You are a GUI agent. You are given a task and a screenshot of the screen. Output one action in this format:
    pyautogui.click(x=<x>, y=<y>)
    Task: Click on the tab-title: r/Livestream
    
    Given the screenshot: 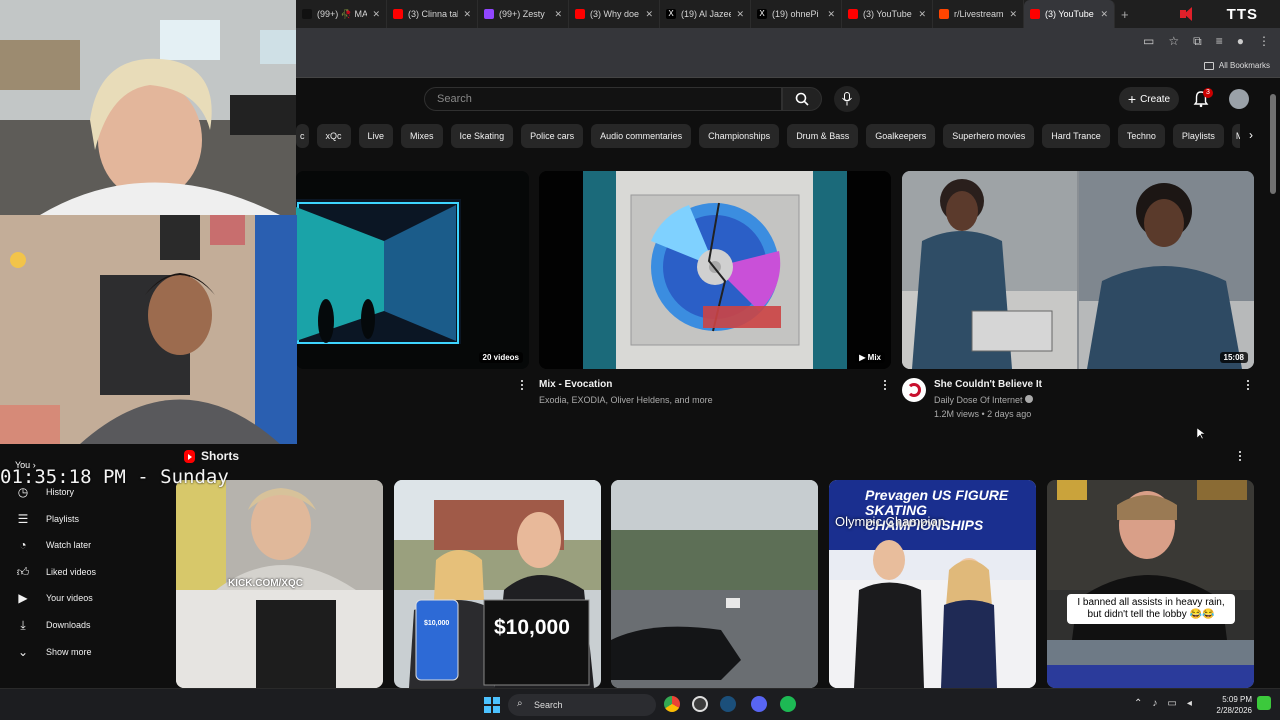 What is the action you would take?
    pyautogui.click(x=979, y=14)
    